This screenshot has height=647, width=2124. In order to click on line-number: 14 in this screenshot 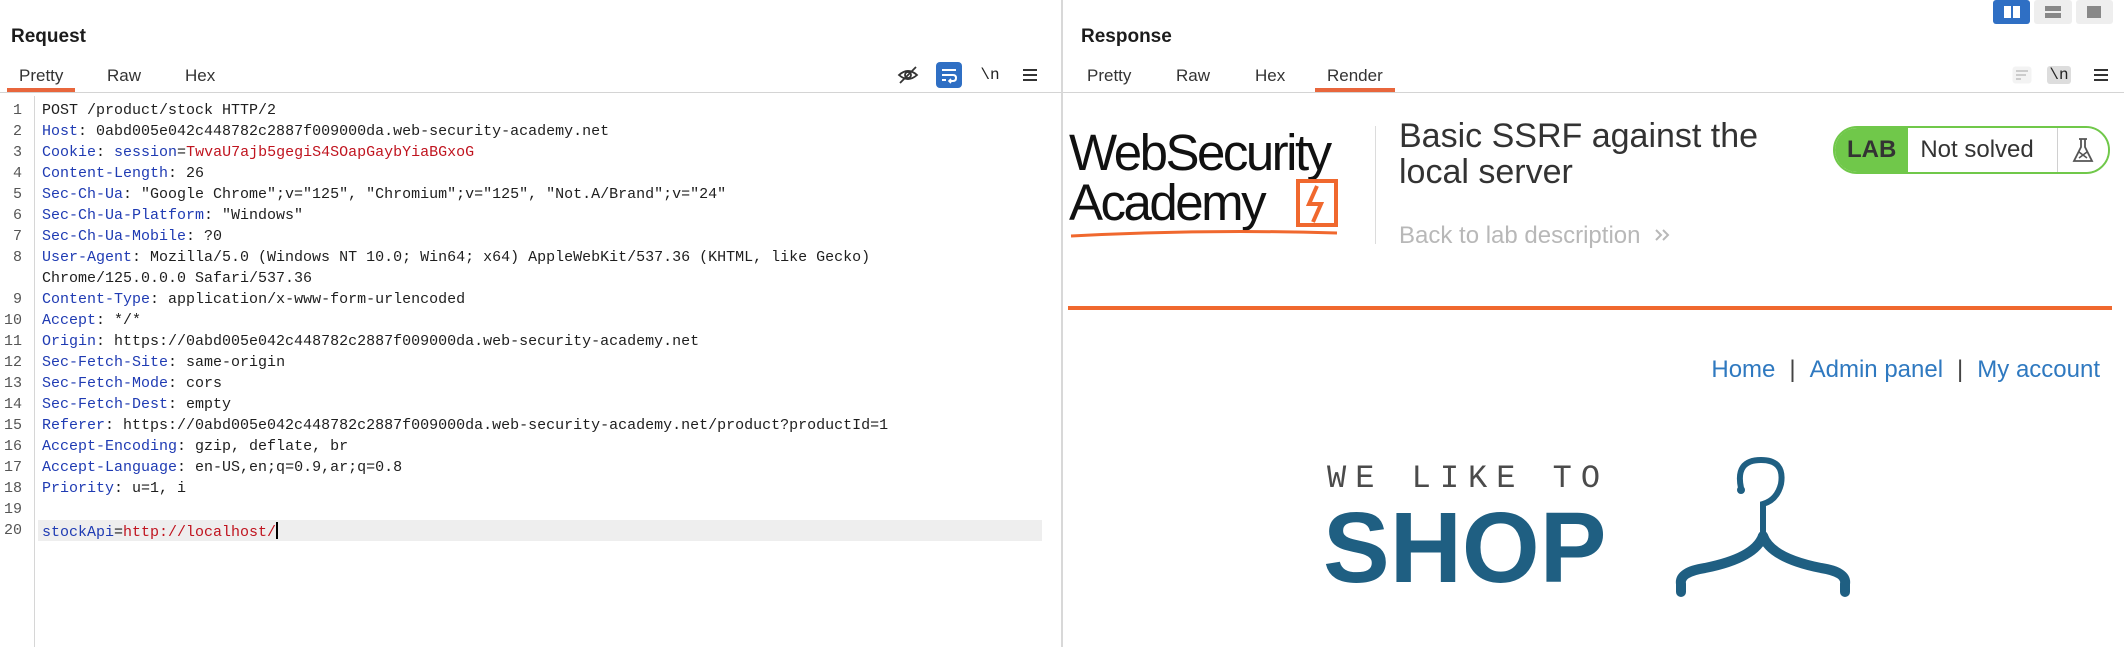, I will do `click(12, 404)`.